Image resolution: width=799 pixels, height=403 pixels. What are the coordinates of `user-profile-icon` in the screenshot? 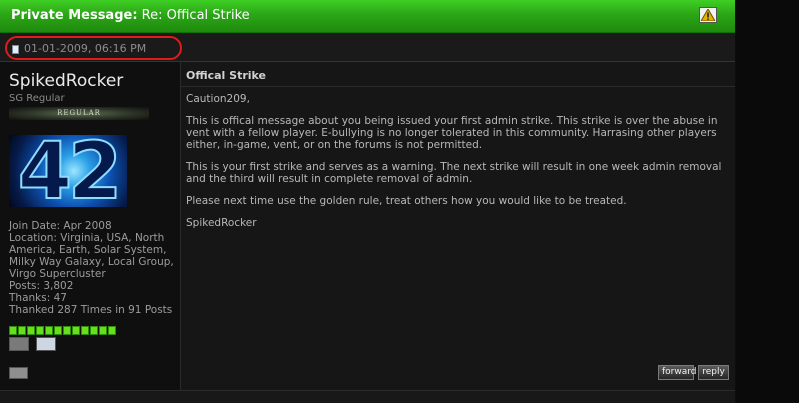 It's located at (19, 344).